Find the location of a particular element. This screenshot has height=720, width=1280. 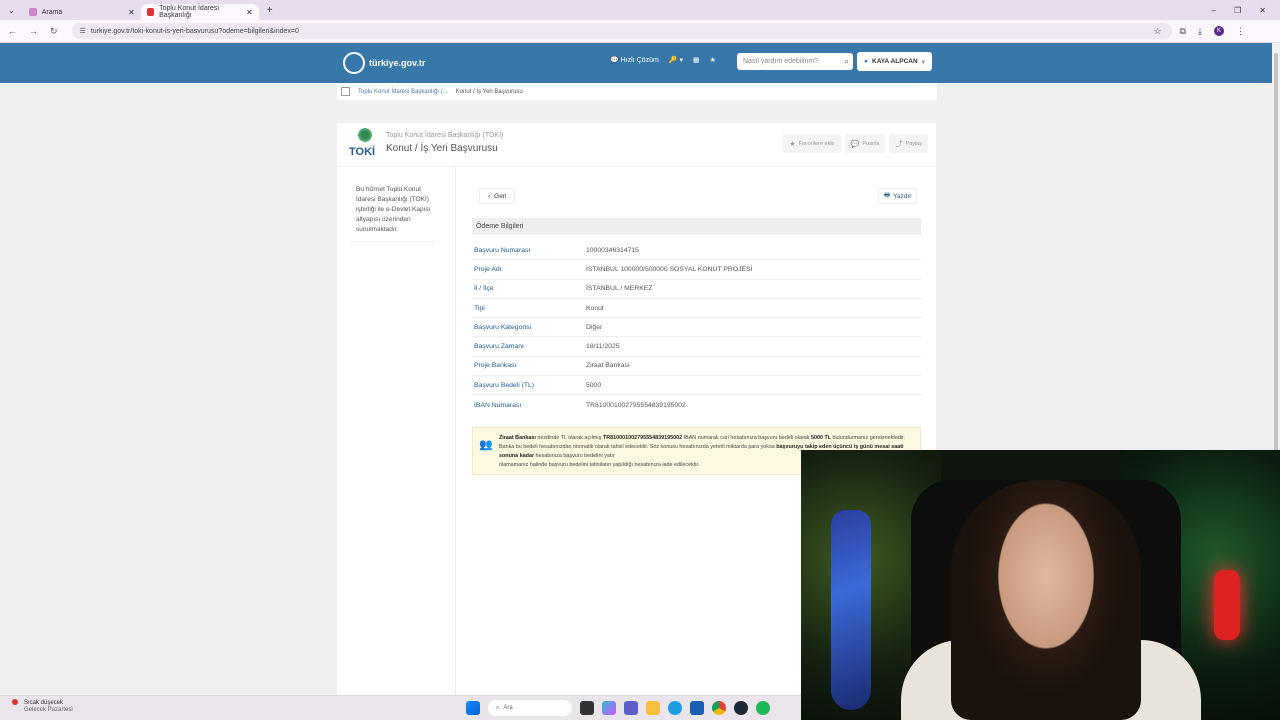

quick-solution-link: 💬 Hızlı Çözüm is located at coordinates (634, 60).